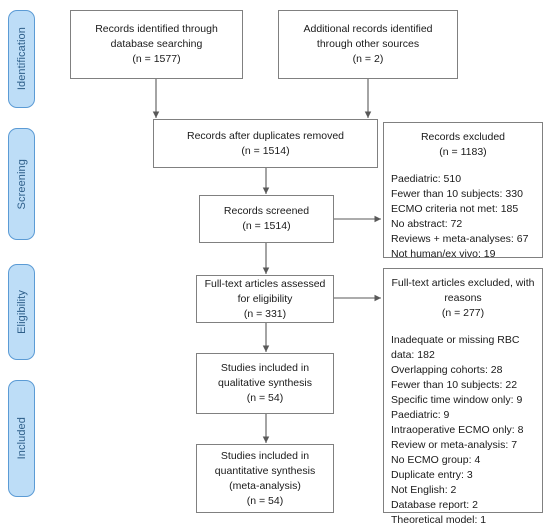 This screenshot has width=550, height=527. What do you see at coordinates (266, 211) in the screenshot?
I see `box-line-1: Records screened` at bounding box center [266, 211].